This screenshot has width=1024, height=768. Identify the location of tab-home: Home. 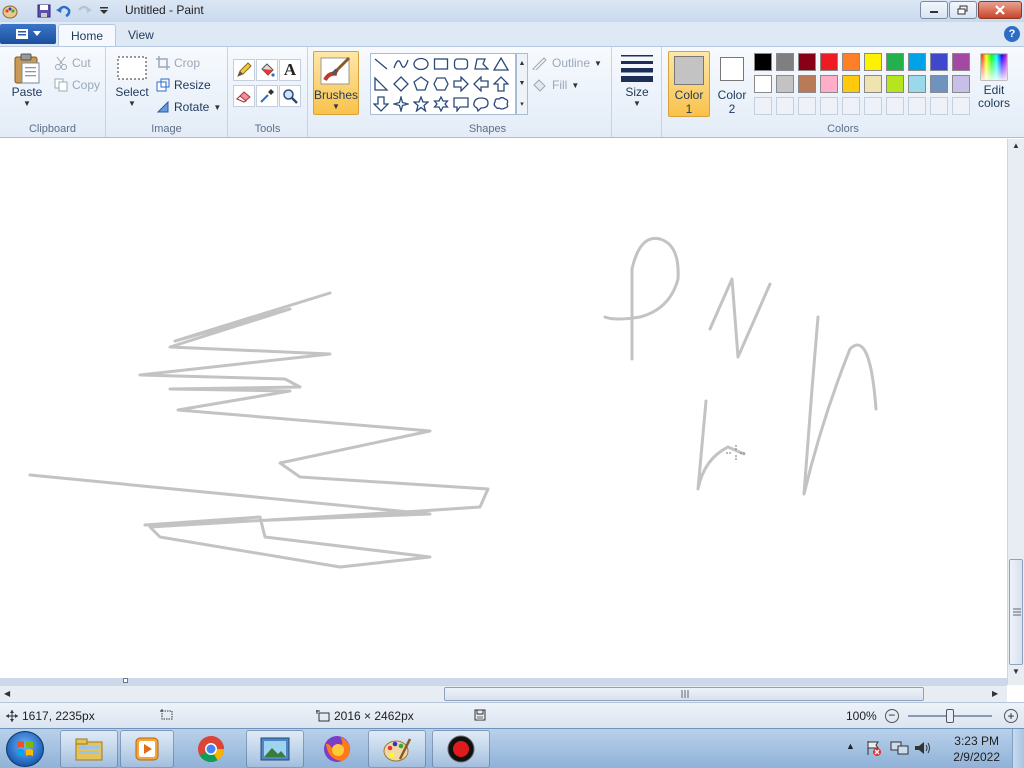
(87, 35).